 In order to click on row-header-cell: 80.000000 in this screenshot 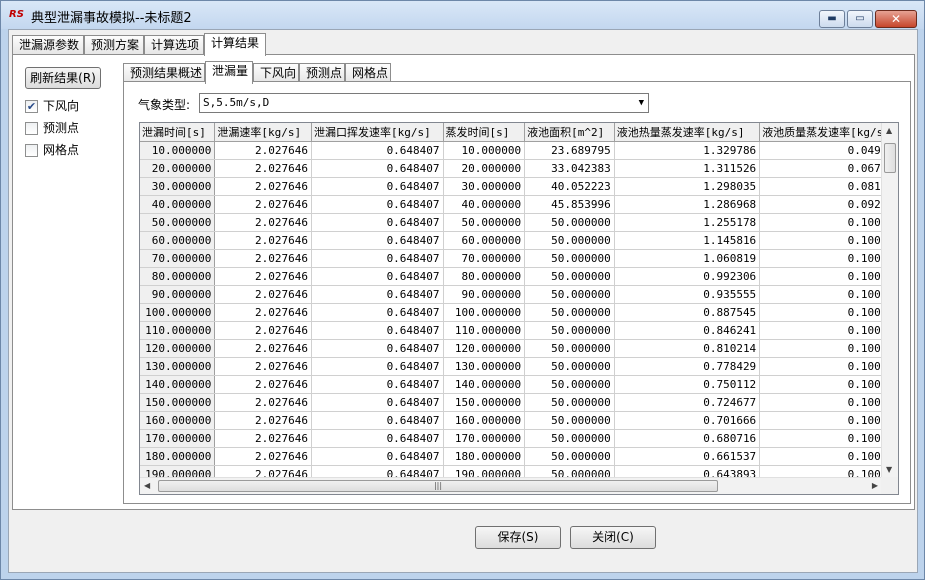, I will do `click(178, 276)`.